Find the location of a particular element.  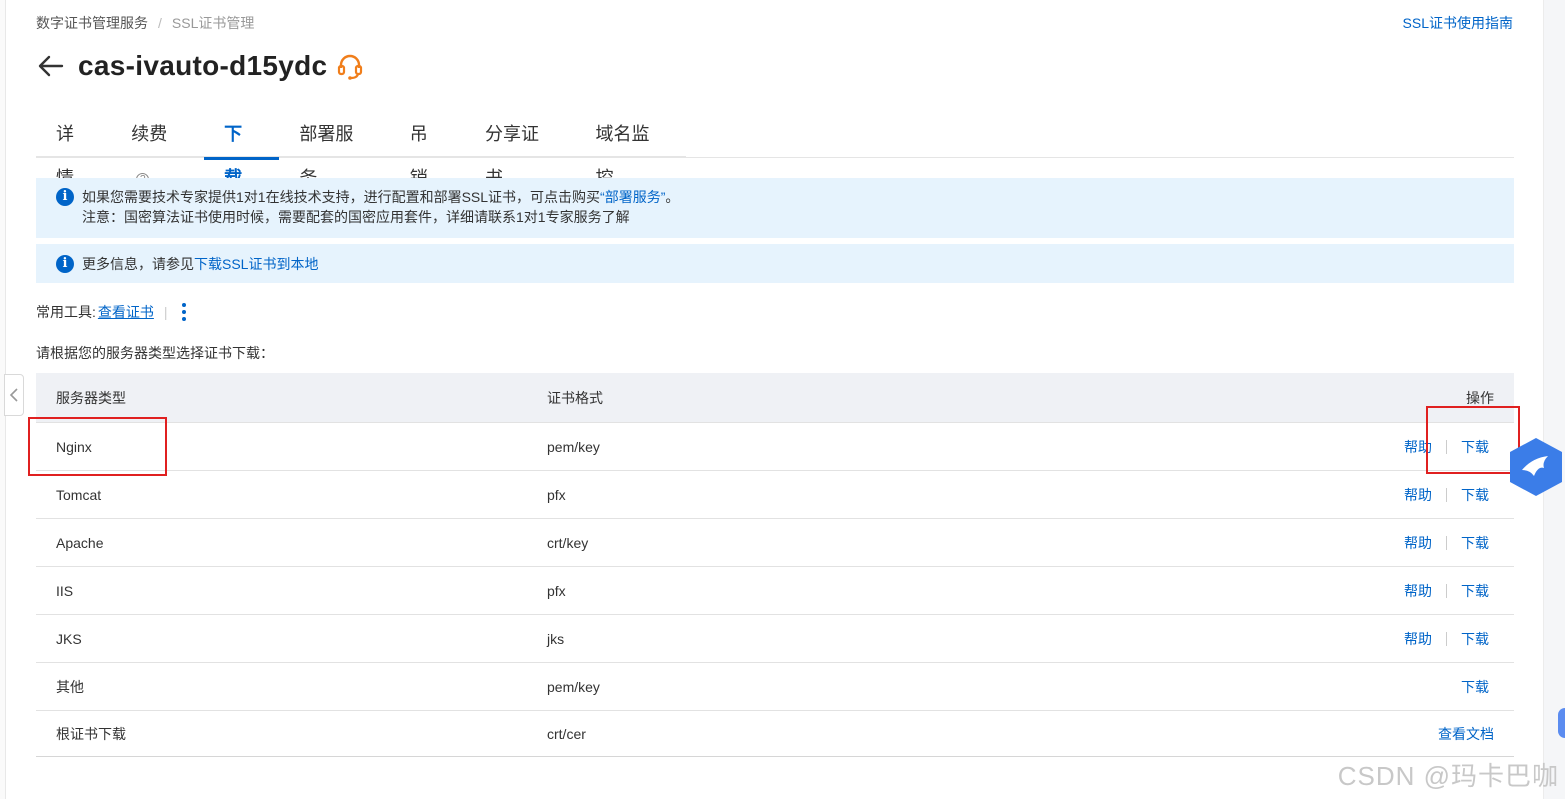

side-float-button is located at coordinates (1561, 723).